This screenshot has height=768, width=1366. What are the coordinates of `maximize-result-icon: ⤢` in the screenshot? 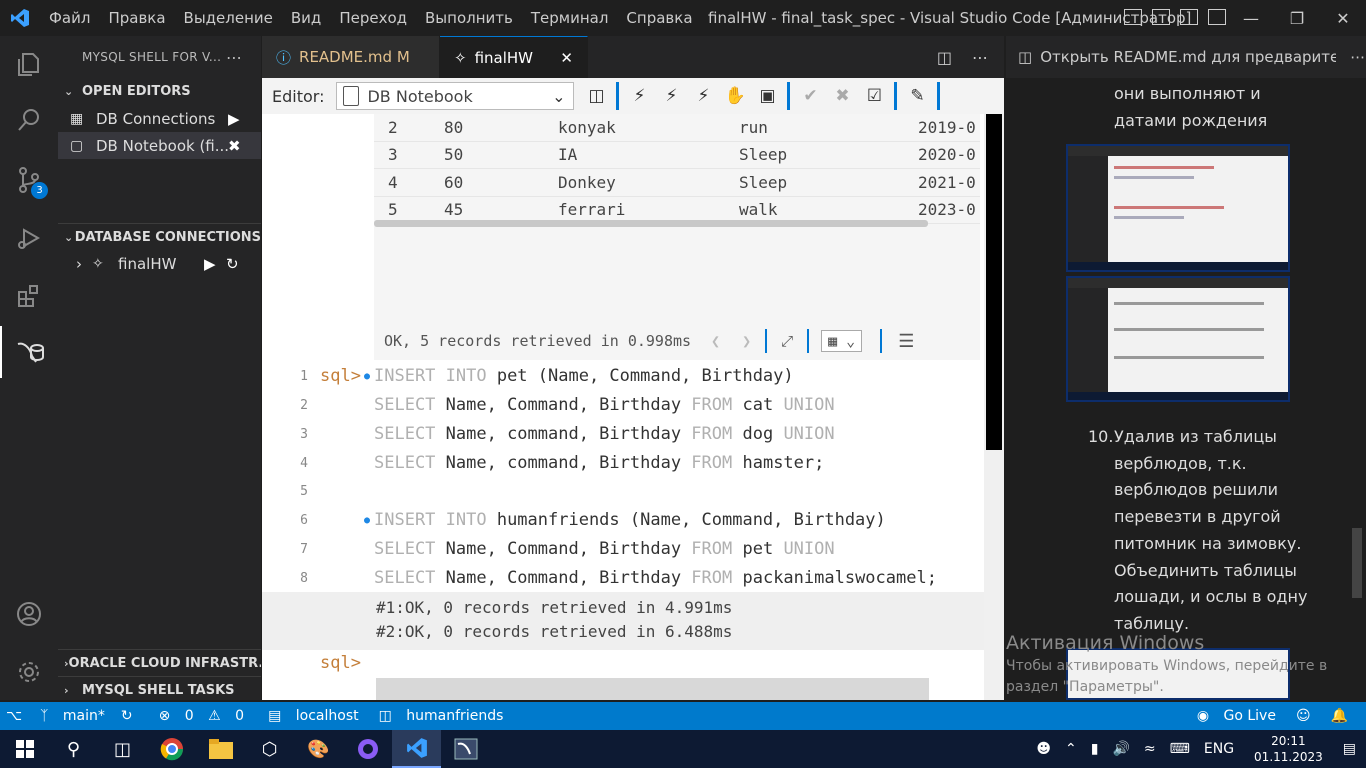 It's located at (787, 341).